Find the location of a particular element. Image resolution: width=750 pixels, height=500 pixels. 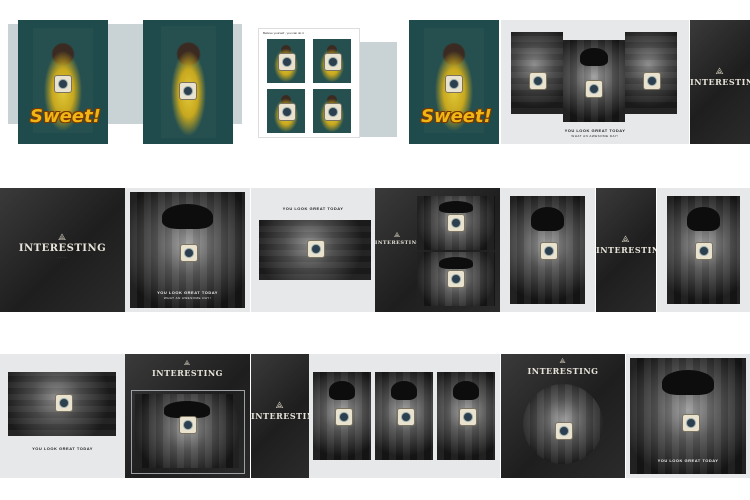

spread-8-left-page: ⟁ INTERESTING is located at coordinates (280, 416).